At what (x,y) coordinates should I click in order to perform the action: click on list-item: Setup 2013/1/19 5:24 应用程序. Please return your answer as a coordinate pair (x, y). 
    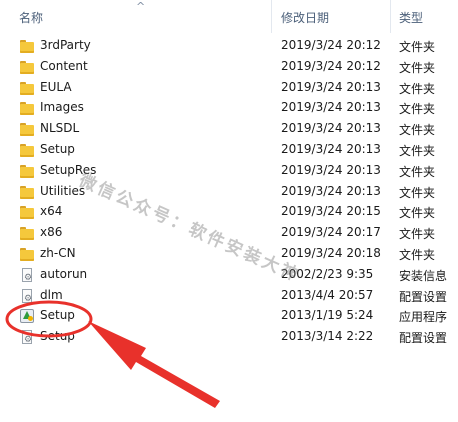
    Looking at the image, I should click on (229, 316).